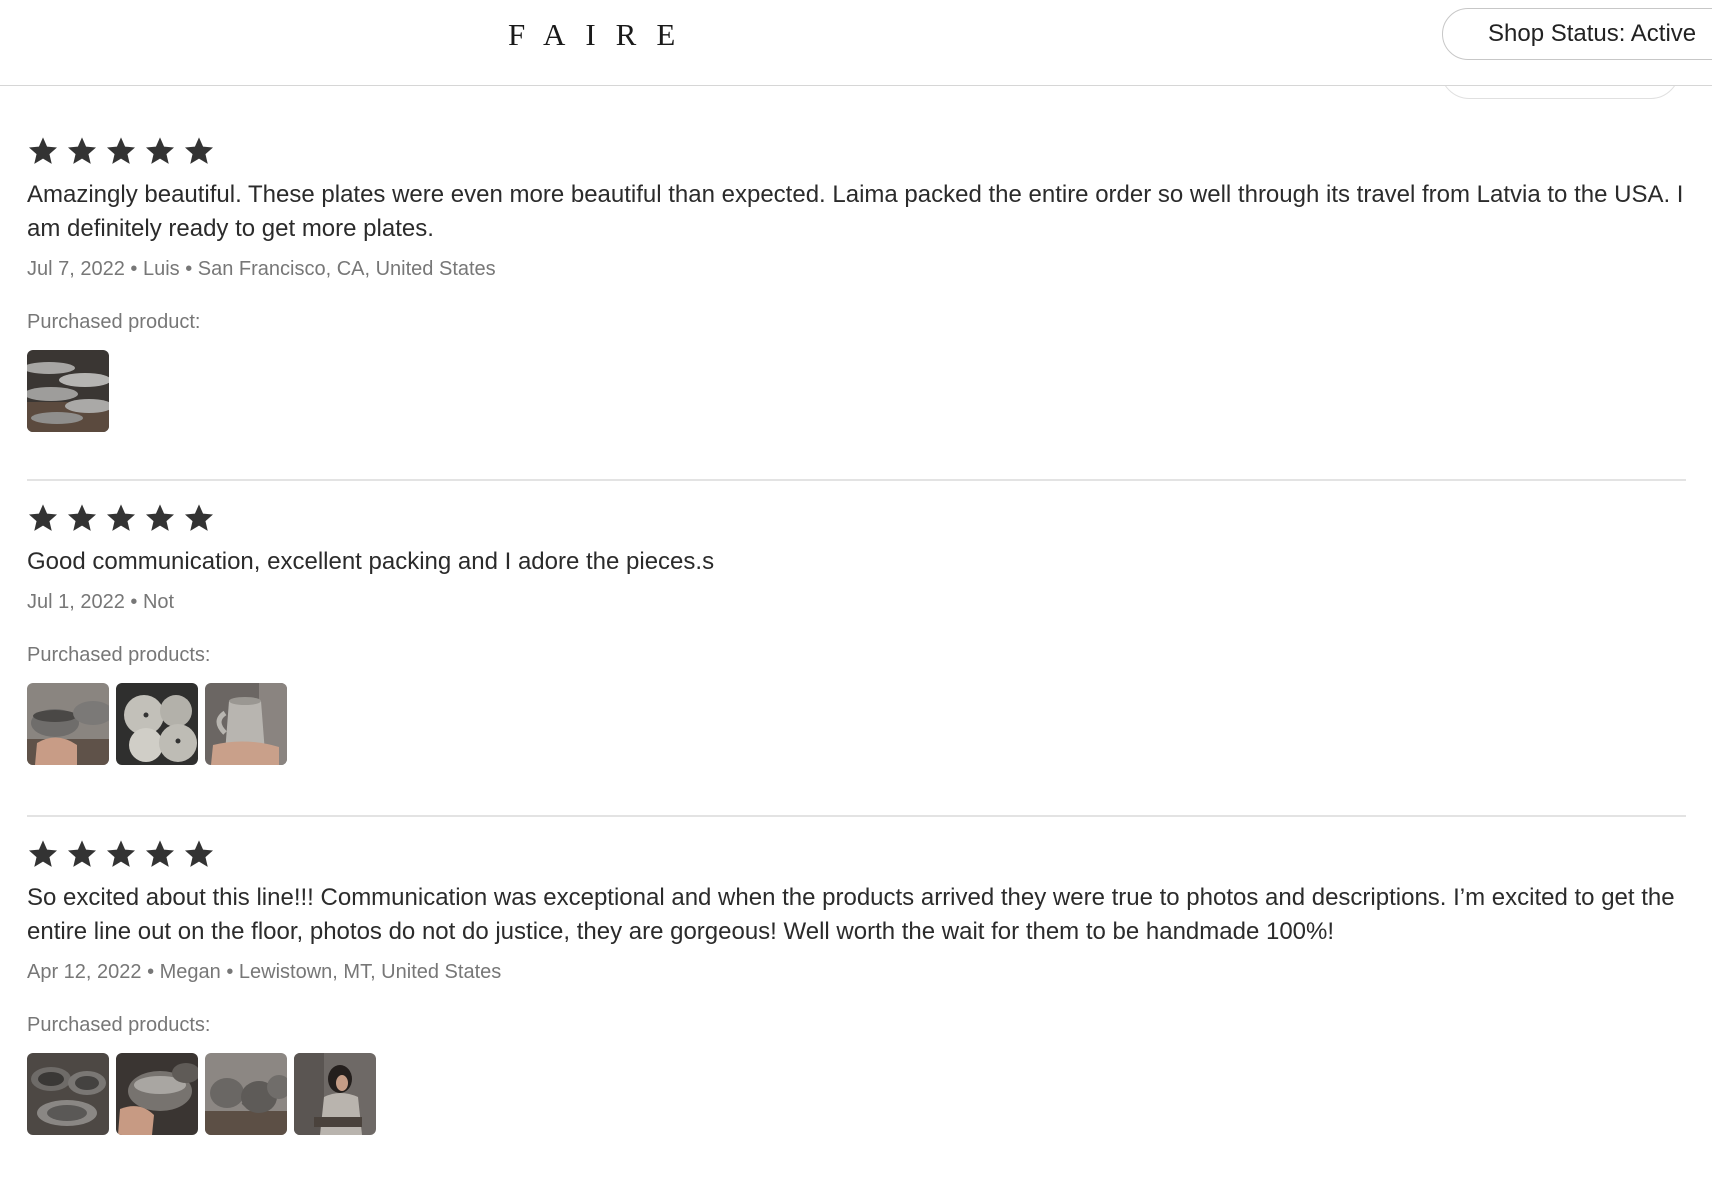  What do you see at coordinates (856, 43) in the screenshot?
I see `top-bar: FAIRE Shop Status: Active` at bounding box center [856, 43].